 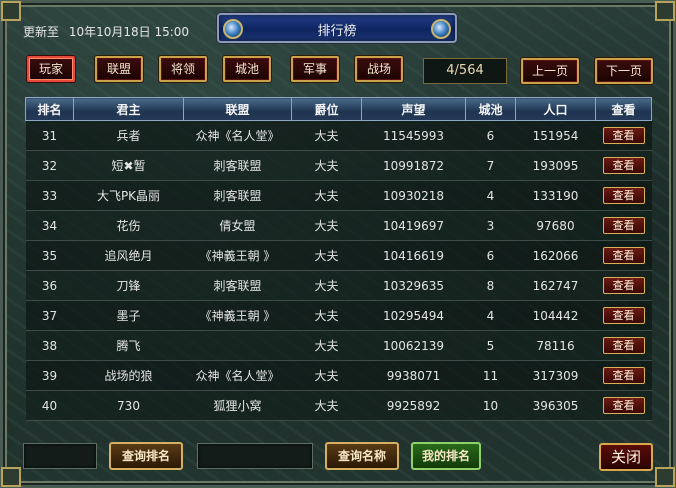 I want to click on next-page-button: 下一页, so click(x=624, y=71).